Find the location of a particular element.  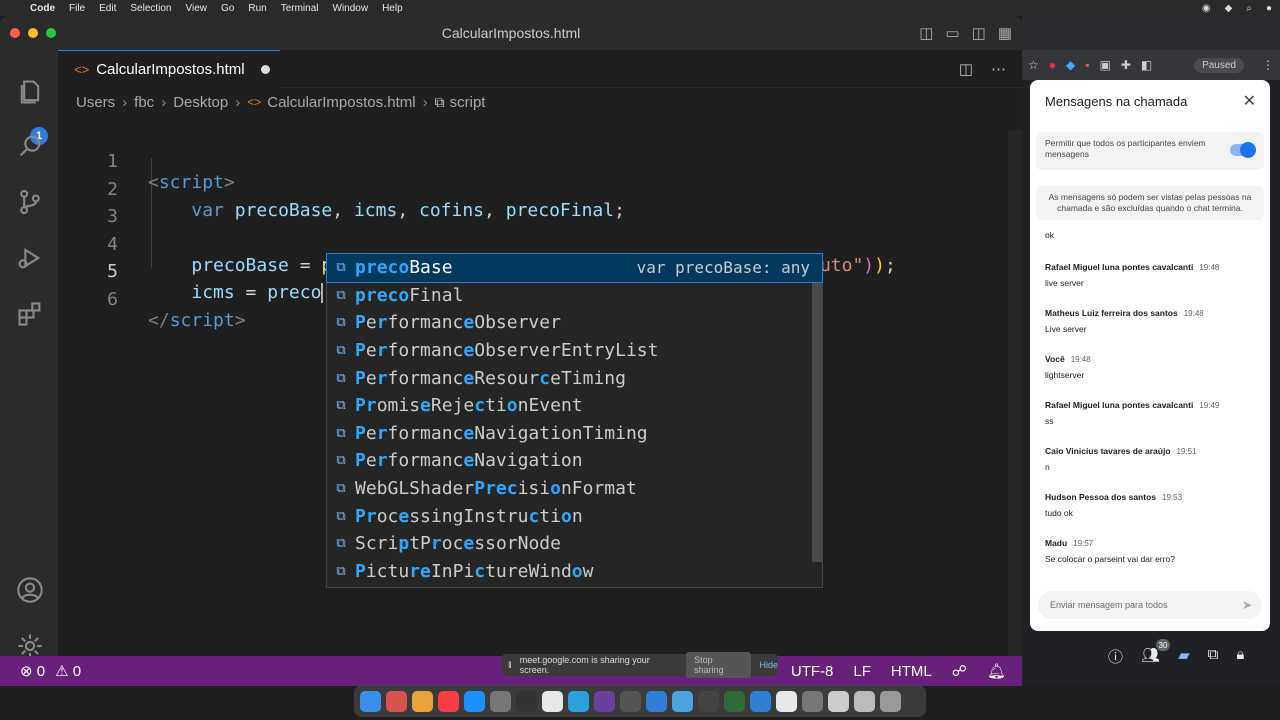

hide-share-bar-button: Hide is located at coordinates (768, 665).